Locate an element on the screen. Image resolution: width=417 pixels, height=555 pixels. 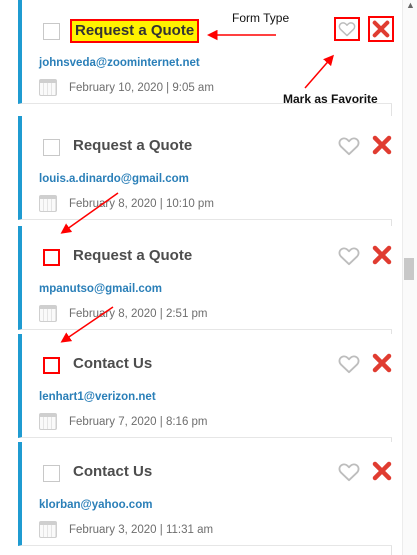
entry-email: klorban@yahoo.com is located at coordinates (95, 505).